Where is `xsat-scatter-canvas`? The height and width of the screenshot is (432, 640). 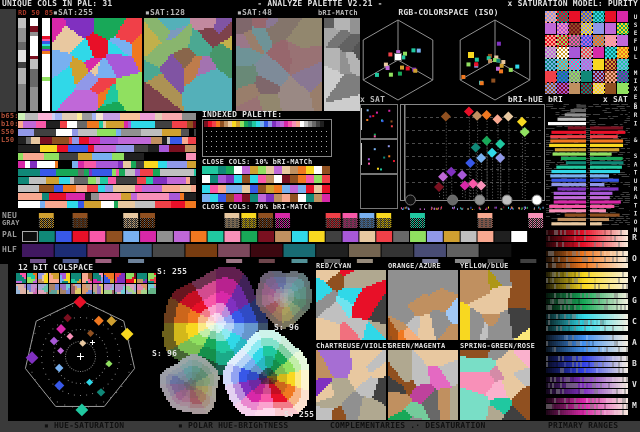 xsat-scatter-canvas is located at coordinates (379, 157).